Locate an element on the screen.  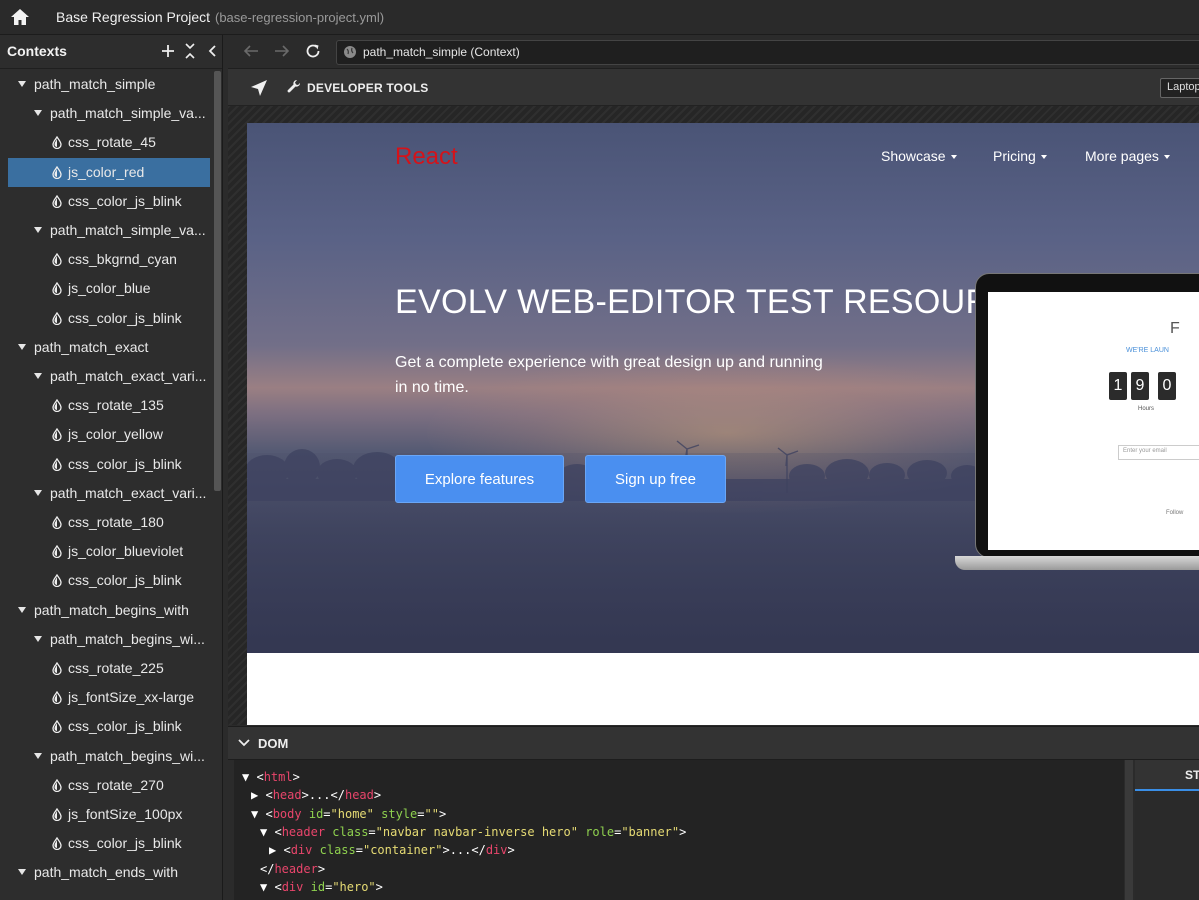
dom-node-line: ▶ <div class="container">...</div> is located at coordinates (392, 850).